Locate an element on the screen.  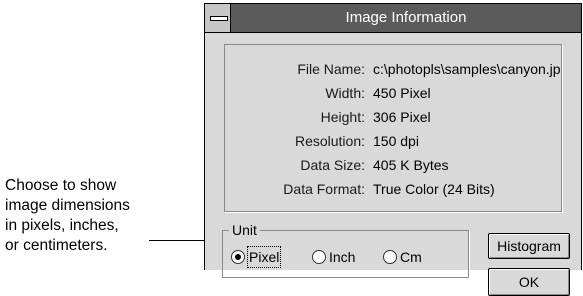
radio-cm-label: Cm is located at coordinates (411, 257).